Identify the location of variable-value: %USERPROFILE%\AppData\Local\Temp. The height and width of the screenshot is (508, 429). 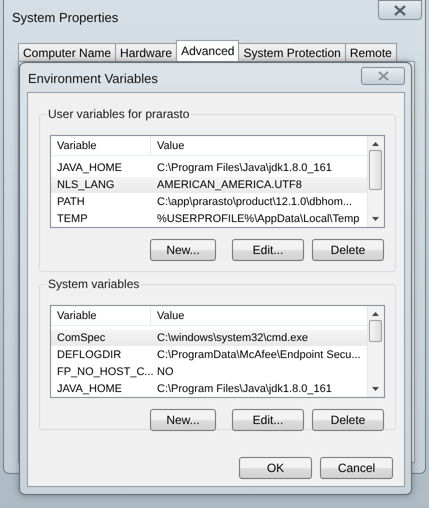
(258, 219).